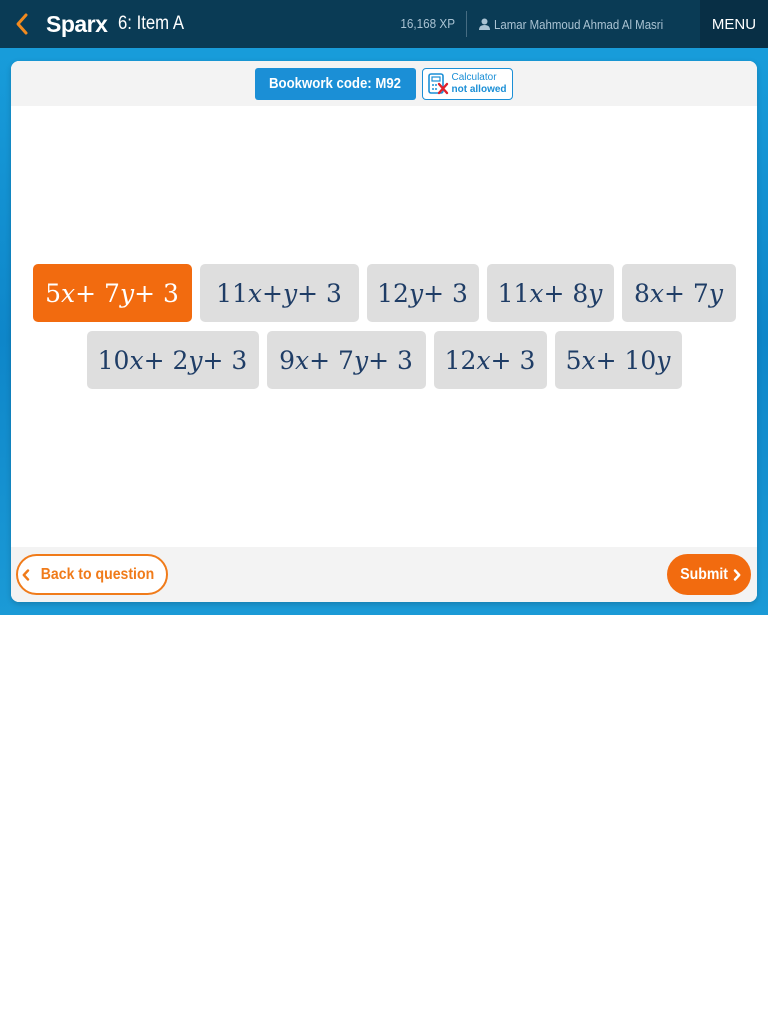 Image resolution: width=768 pixels, height=1024 pixels. Describe the element at coordinates (97, 574) in the screenshot. I see `back-to-question-label: Back to question` at that location.